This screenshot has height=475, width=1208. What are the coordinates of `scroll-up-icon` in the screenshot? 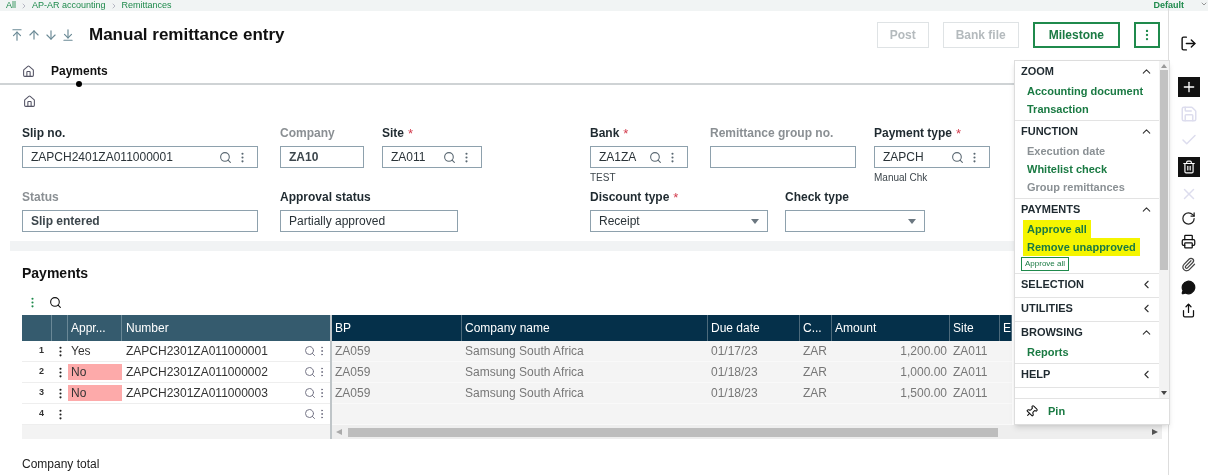 It's located at (1164, 66).